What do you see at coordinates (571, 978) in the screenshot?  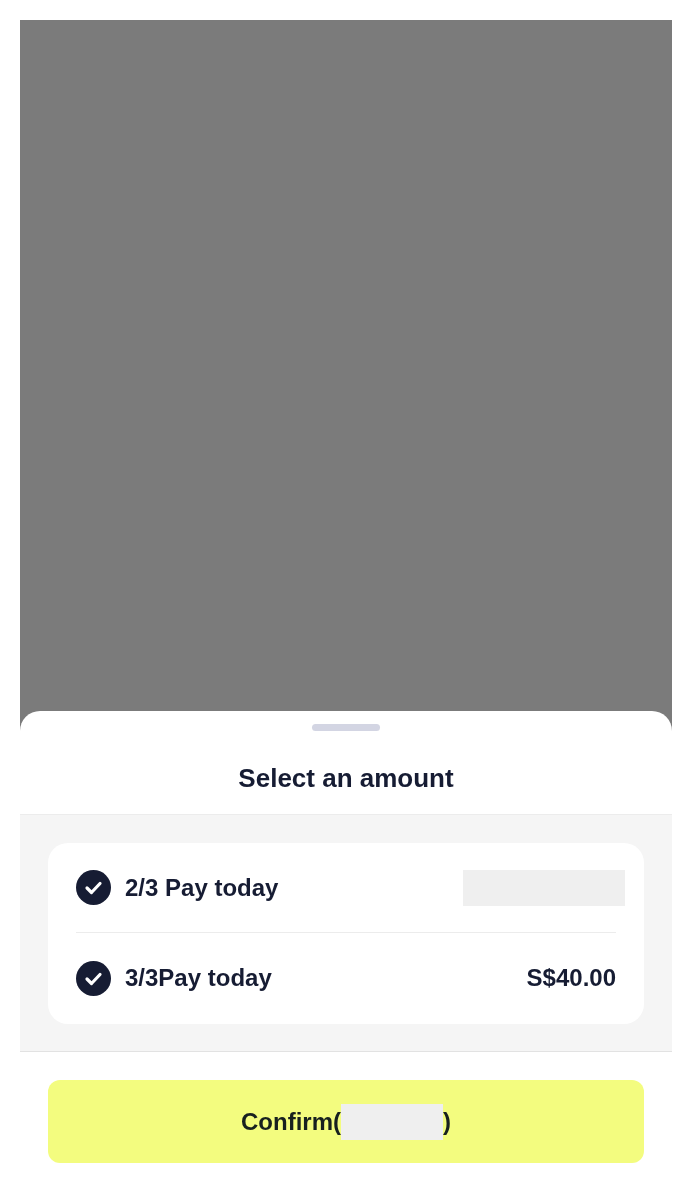 I see `option-amount: S$40.00` at bounding box center [571, 978].